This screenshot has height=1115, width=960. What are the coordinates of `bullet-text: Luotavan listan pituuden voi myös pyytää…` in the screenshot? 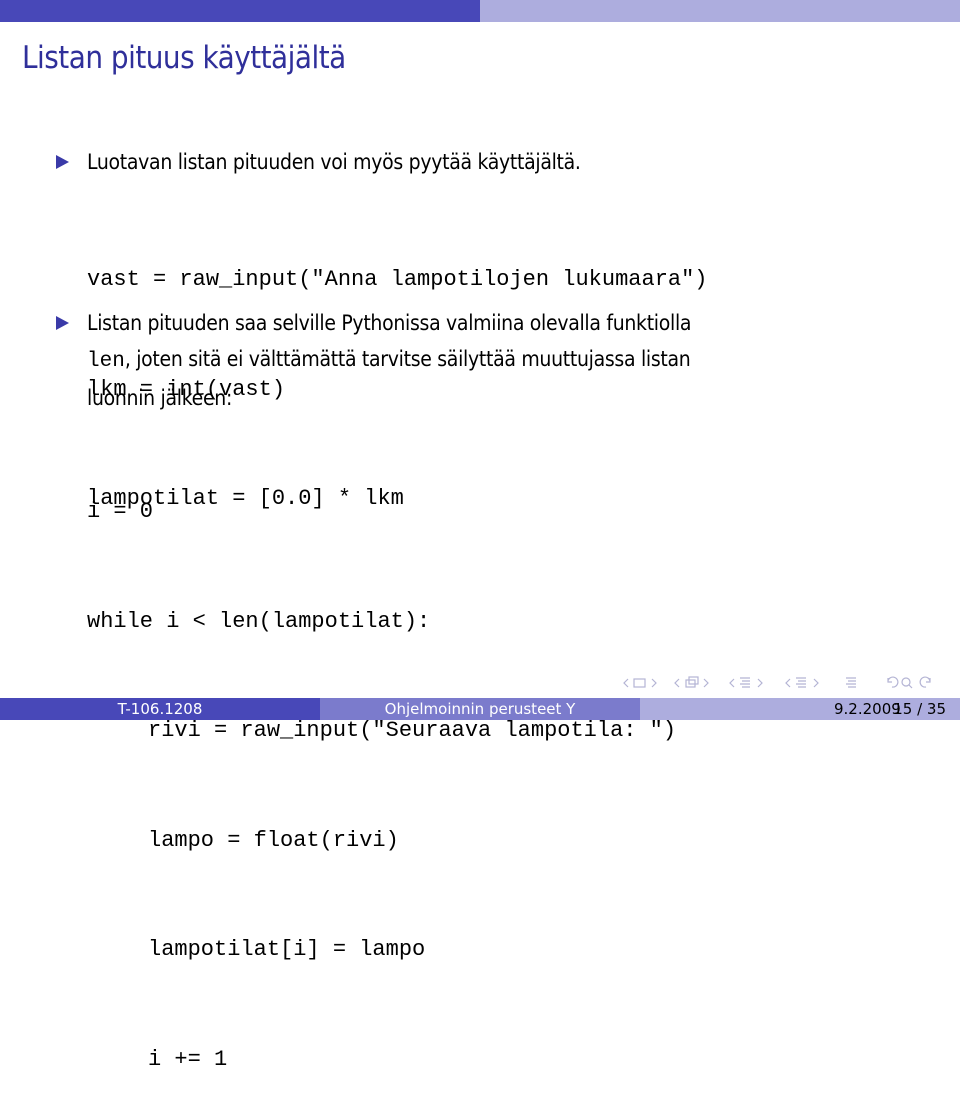 It's located at (334, 162).